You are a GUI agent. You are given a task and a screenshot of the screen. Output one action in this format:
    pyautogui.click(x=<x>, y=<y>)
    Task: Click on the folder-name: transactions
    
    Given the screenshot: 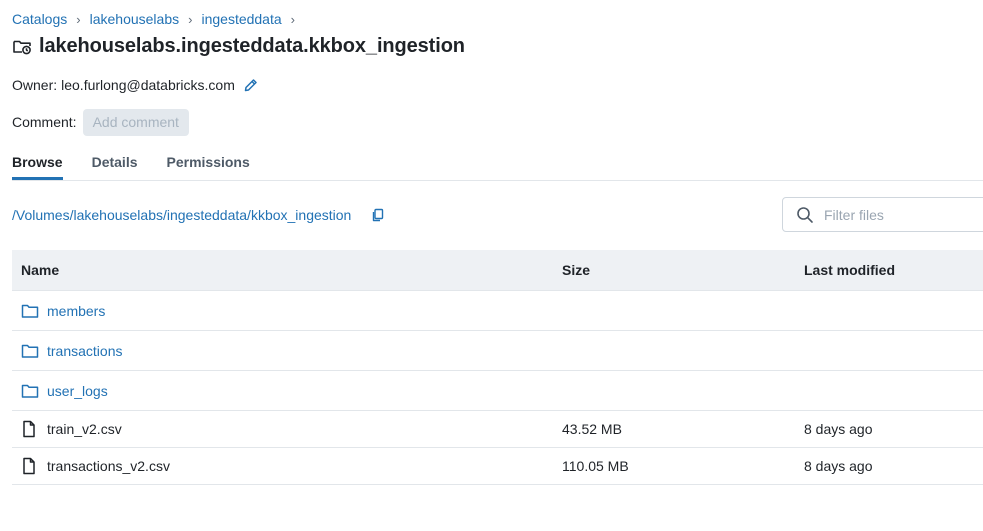 What is the action you would take?
    pyautogui.click(x=84, y=351)
    